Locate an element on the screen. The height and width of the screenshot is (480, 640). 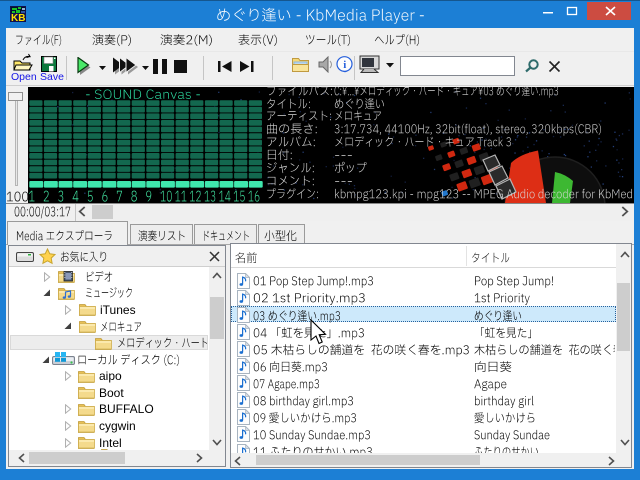
svg-text: KB is located at coordinates (18, 17).